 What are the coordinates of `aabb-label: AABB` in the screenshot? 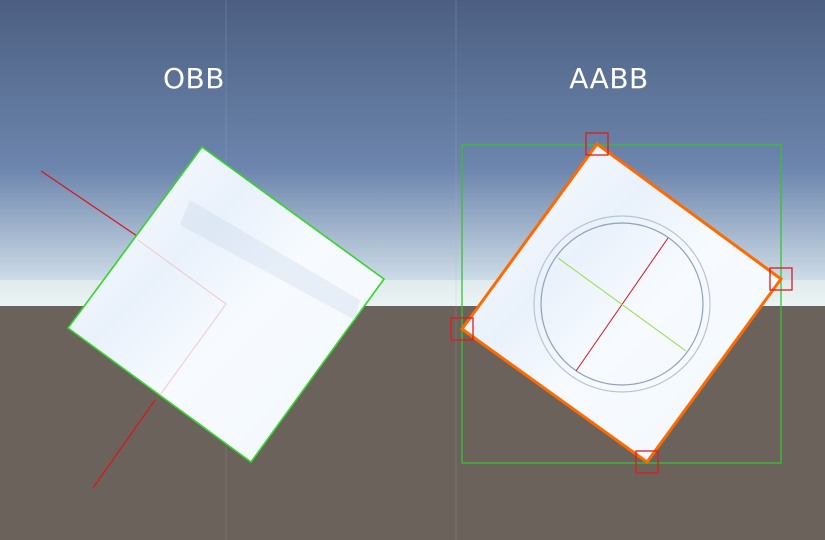 It's located at (609, 78).